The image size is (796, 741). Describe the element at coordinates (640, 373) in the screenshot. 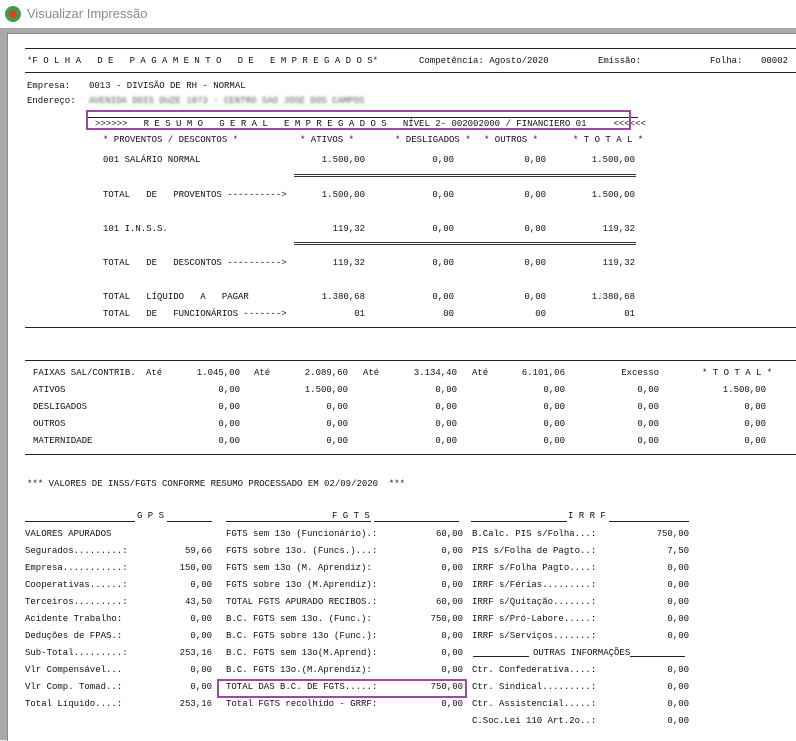

I see `faixas-header-excesso: Excesso` at that location.